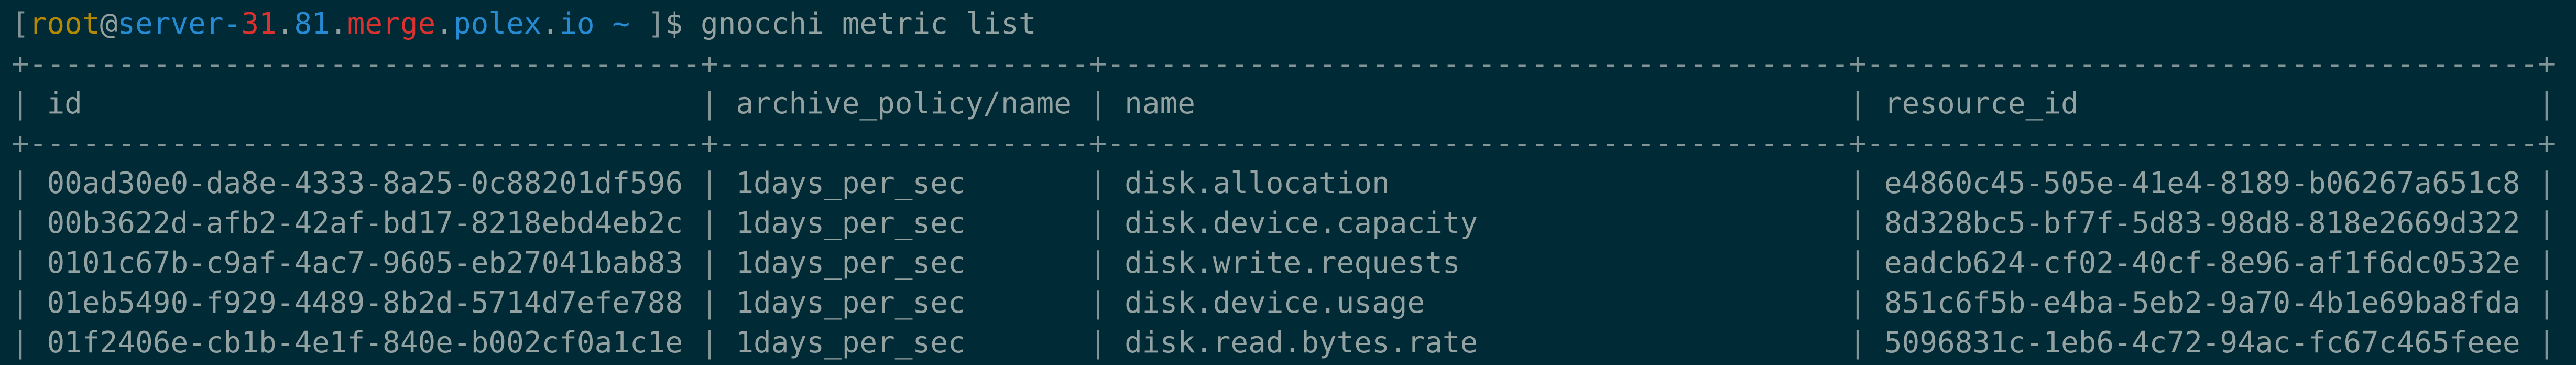 The image size is (2576, 365). Describe the element at coordinates (374, 183) in the screenshot. I see `row-cell: 00ad30e0-da8e-4333-8a25-0c88201df596` at that location.